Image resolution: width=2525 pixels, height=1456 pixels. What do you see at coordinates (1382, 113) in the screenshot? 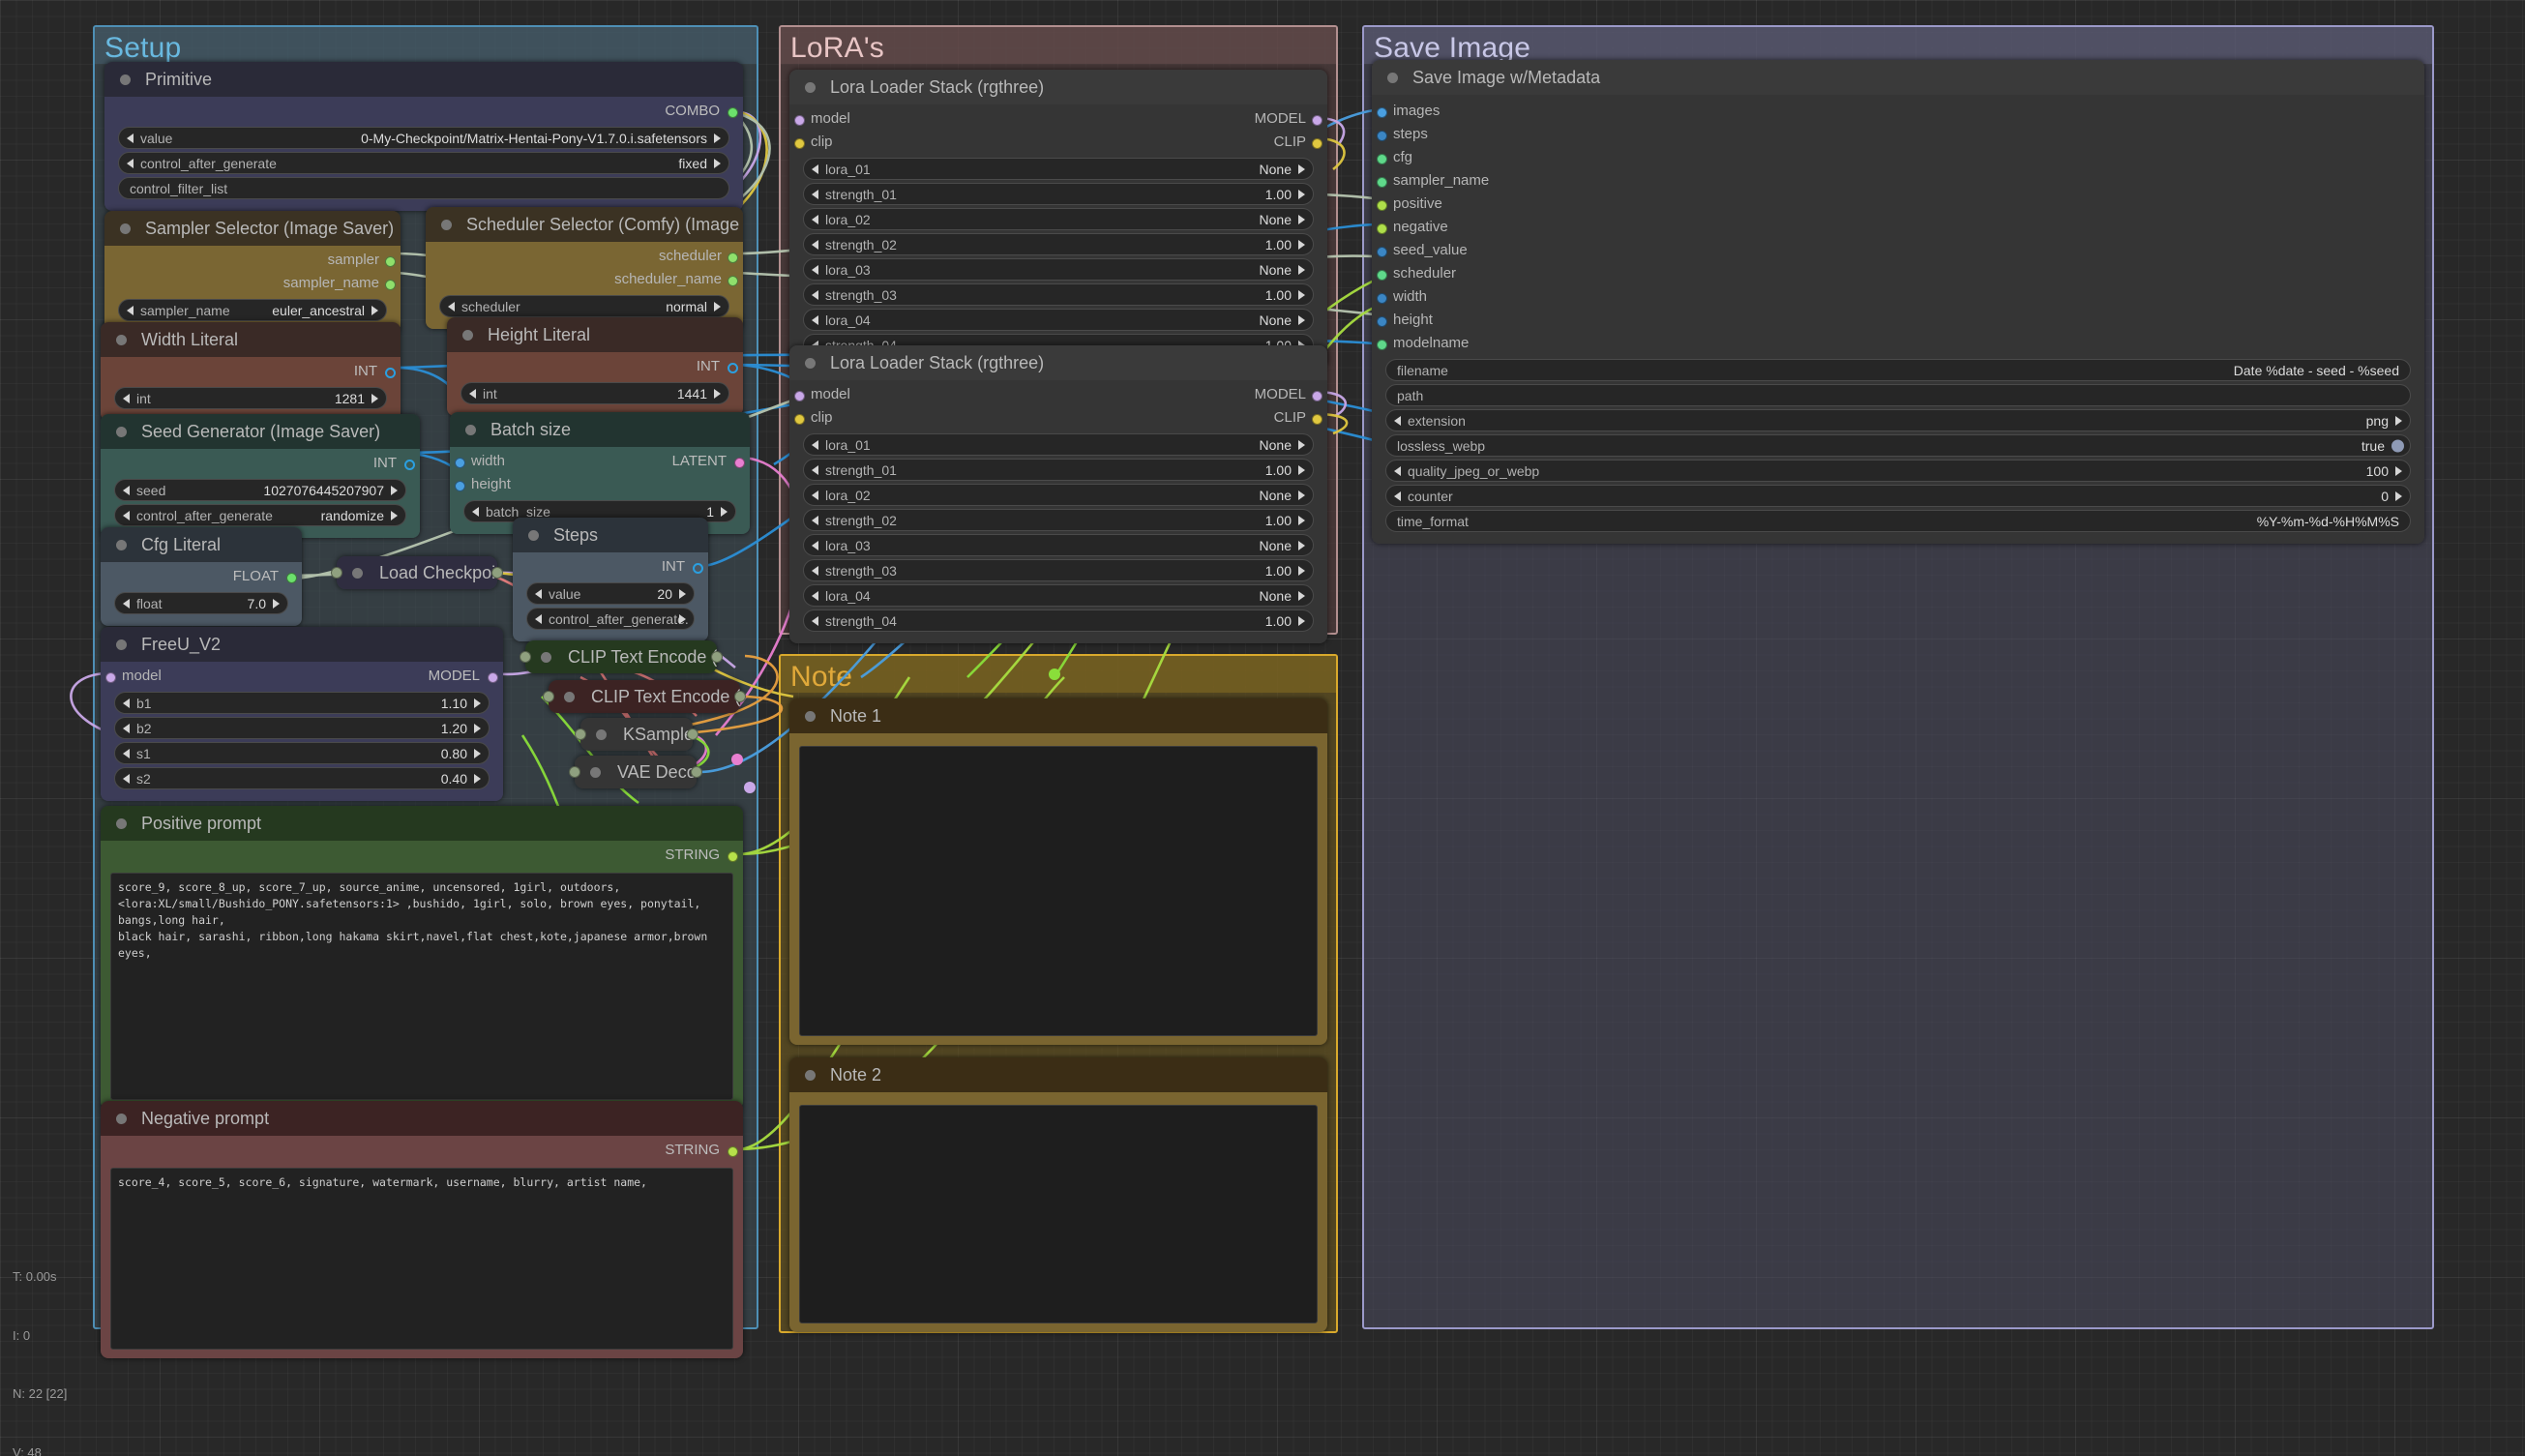
I see `input-port-images` at bounding box center [1382, 113].